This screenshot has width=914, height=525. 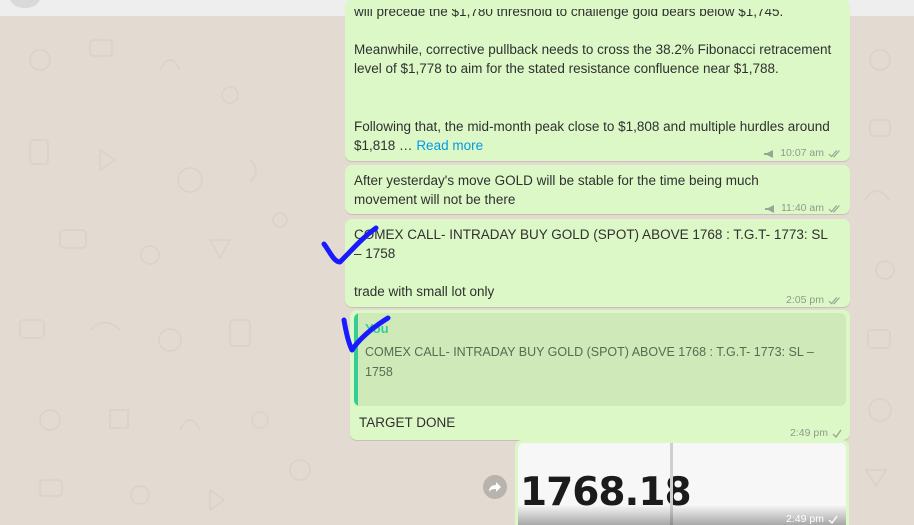 I want to click on message-meta: 11:40 am, so click(x=803, y=208).